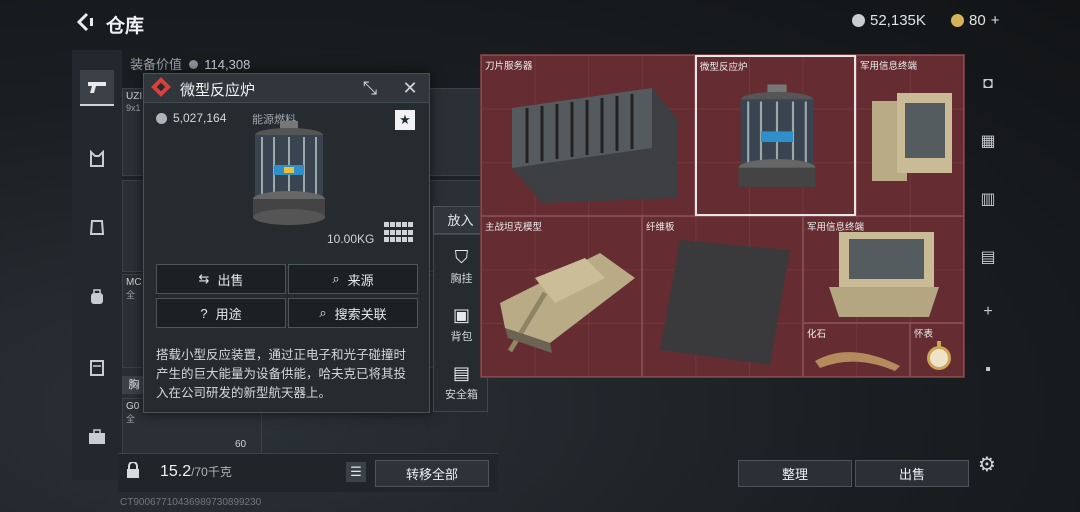 The image size is (1080, 512). I want to click on close-icon: ✕, so click(410, 88).